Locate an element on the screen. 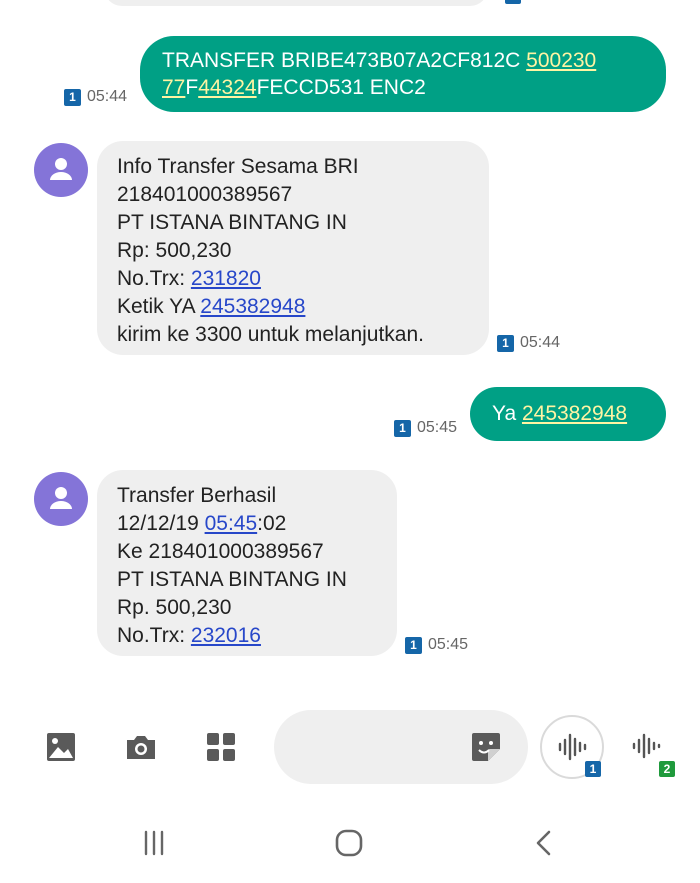 The height and width of the screenshot is (883, 700). number-link: 232016 is located at coordinates (226, 635).